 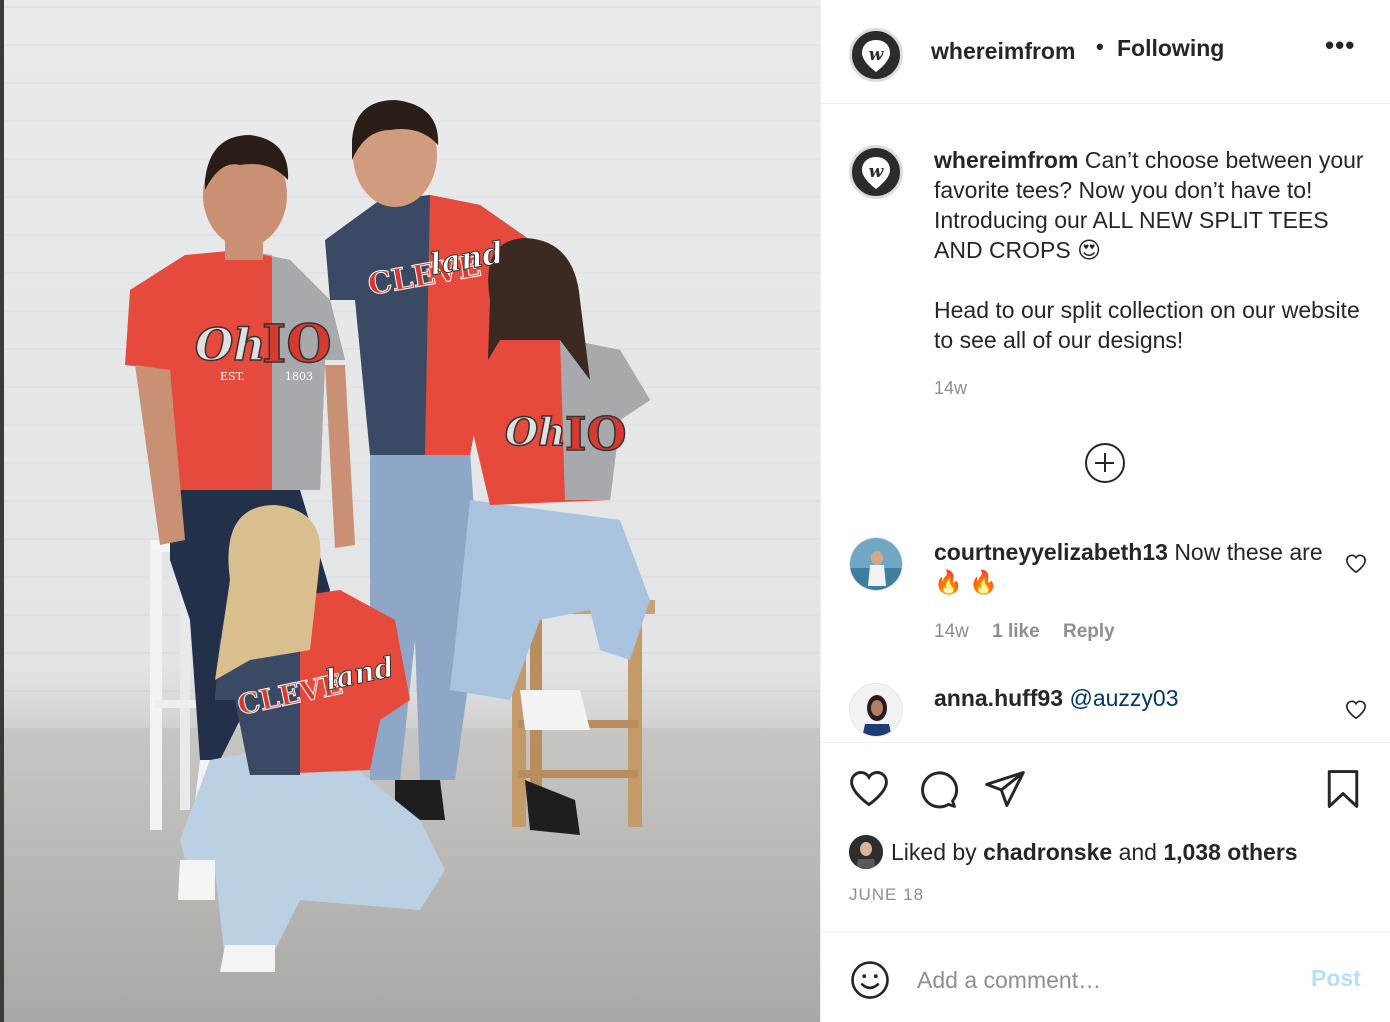 I want to click on add-comment-bar: Post, so click(x=1105, y=977).